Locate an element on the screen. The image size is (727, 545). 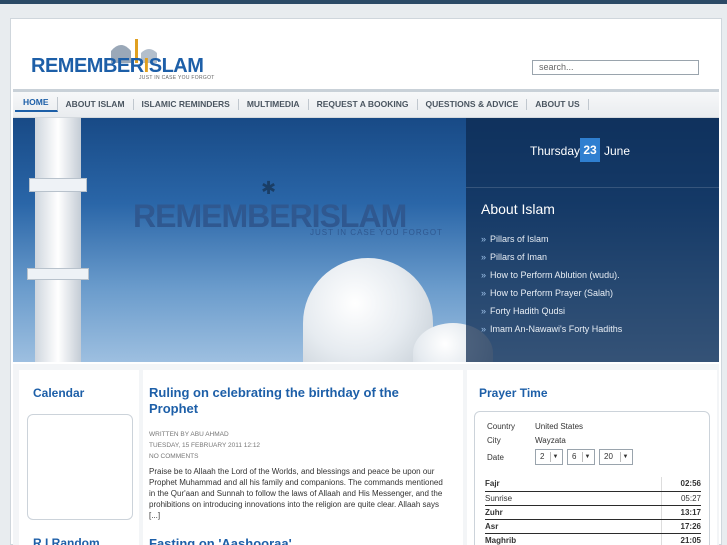
about-link: » How to Perform Ablution (wudu). is located at coordinates (551, 275).